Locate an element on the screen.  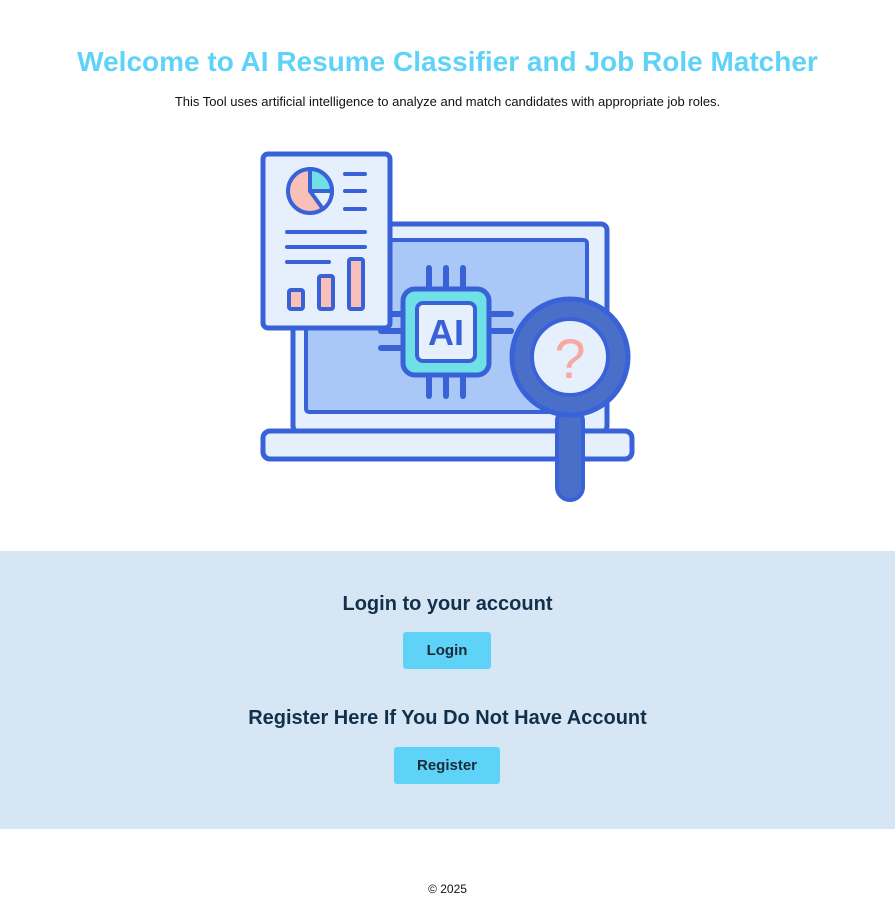
footer-copyright: © 2025 is located at coordinates (447, 889).